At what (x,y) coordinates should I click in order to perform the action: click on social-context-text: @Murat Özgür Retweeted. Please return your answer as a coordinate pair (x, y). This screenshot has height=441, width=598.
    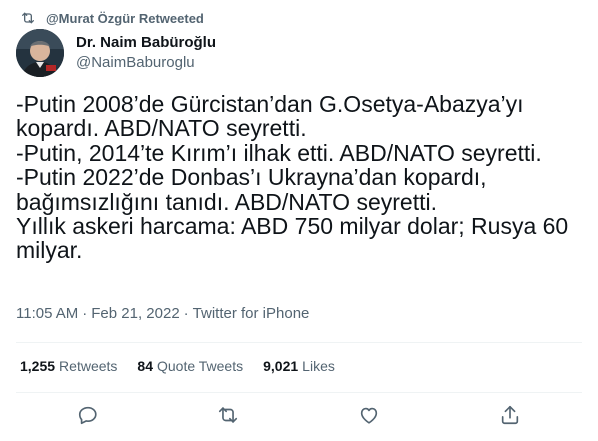
    Looking at the image, I should click on (125, 18).